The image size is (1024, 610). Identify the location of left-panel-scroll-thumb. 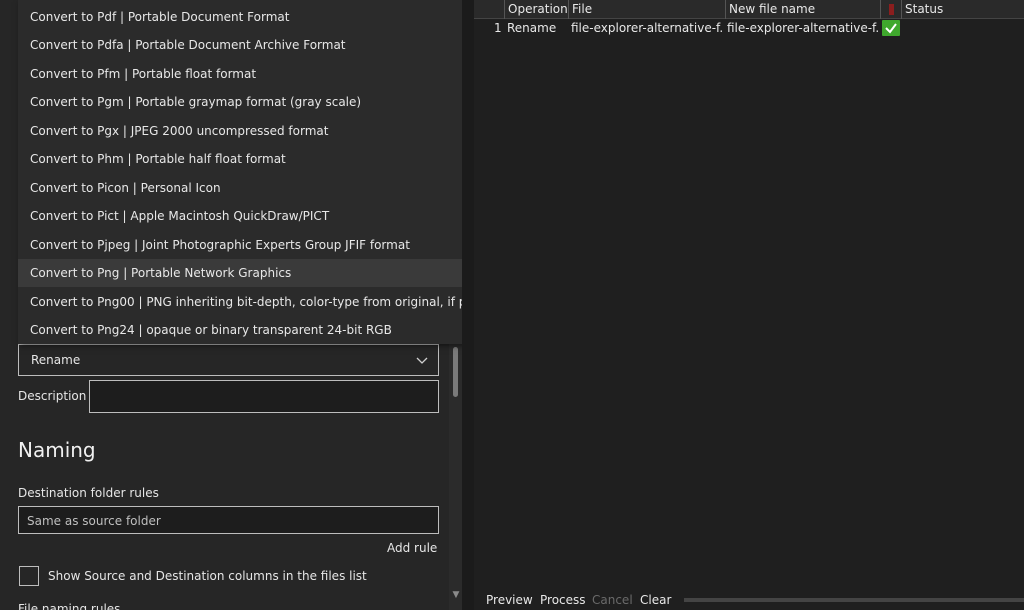
(455, 372).